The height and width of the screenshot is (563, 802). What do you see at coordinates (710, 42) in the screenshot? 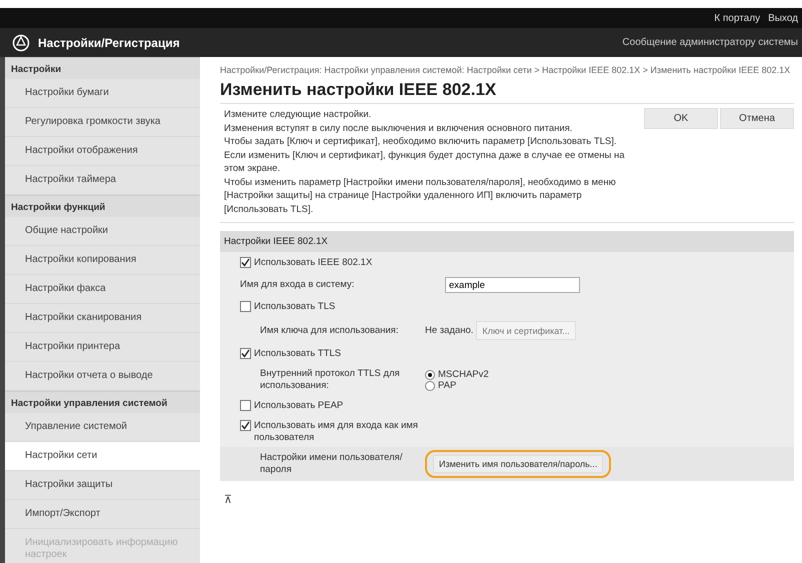
I see `admin-message-link: Сообщение администратору системы` at bounding box center [710, 42].